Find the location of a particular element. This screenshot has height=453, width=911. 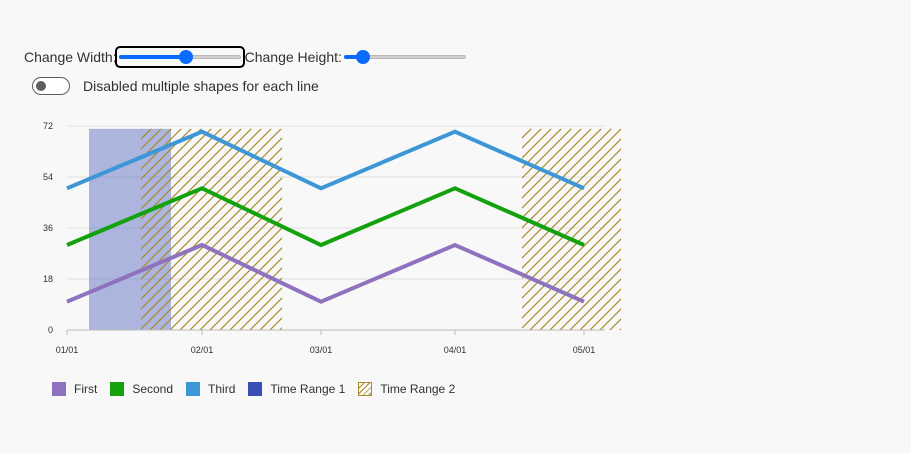

legend-label: Second is located at coordinates (153, 389).